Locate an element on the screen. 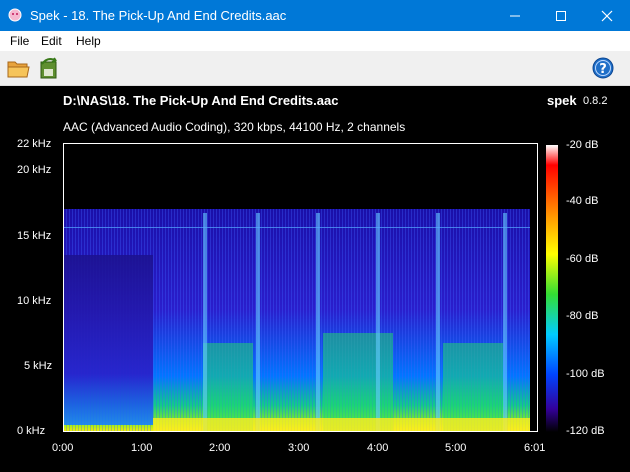 Image resolution: width=630 pixels, height=472 pixels. y-tick: 22 kHz is located at coordinates (34, 144).